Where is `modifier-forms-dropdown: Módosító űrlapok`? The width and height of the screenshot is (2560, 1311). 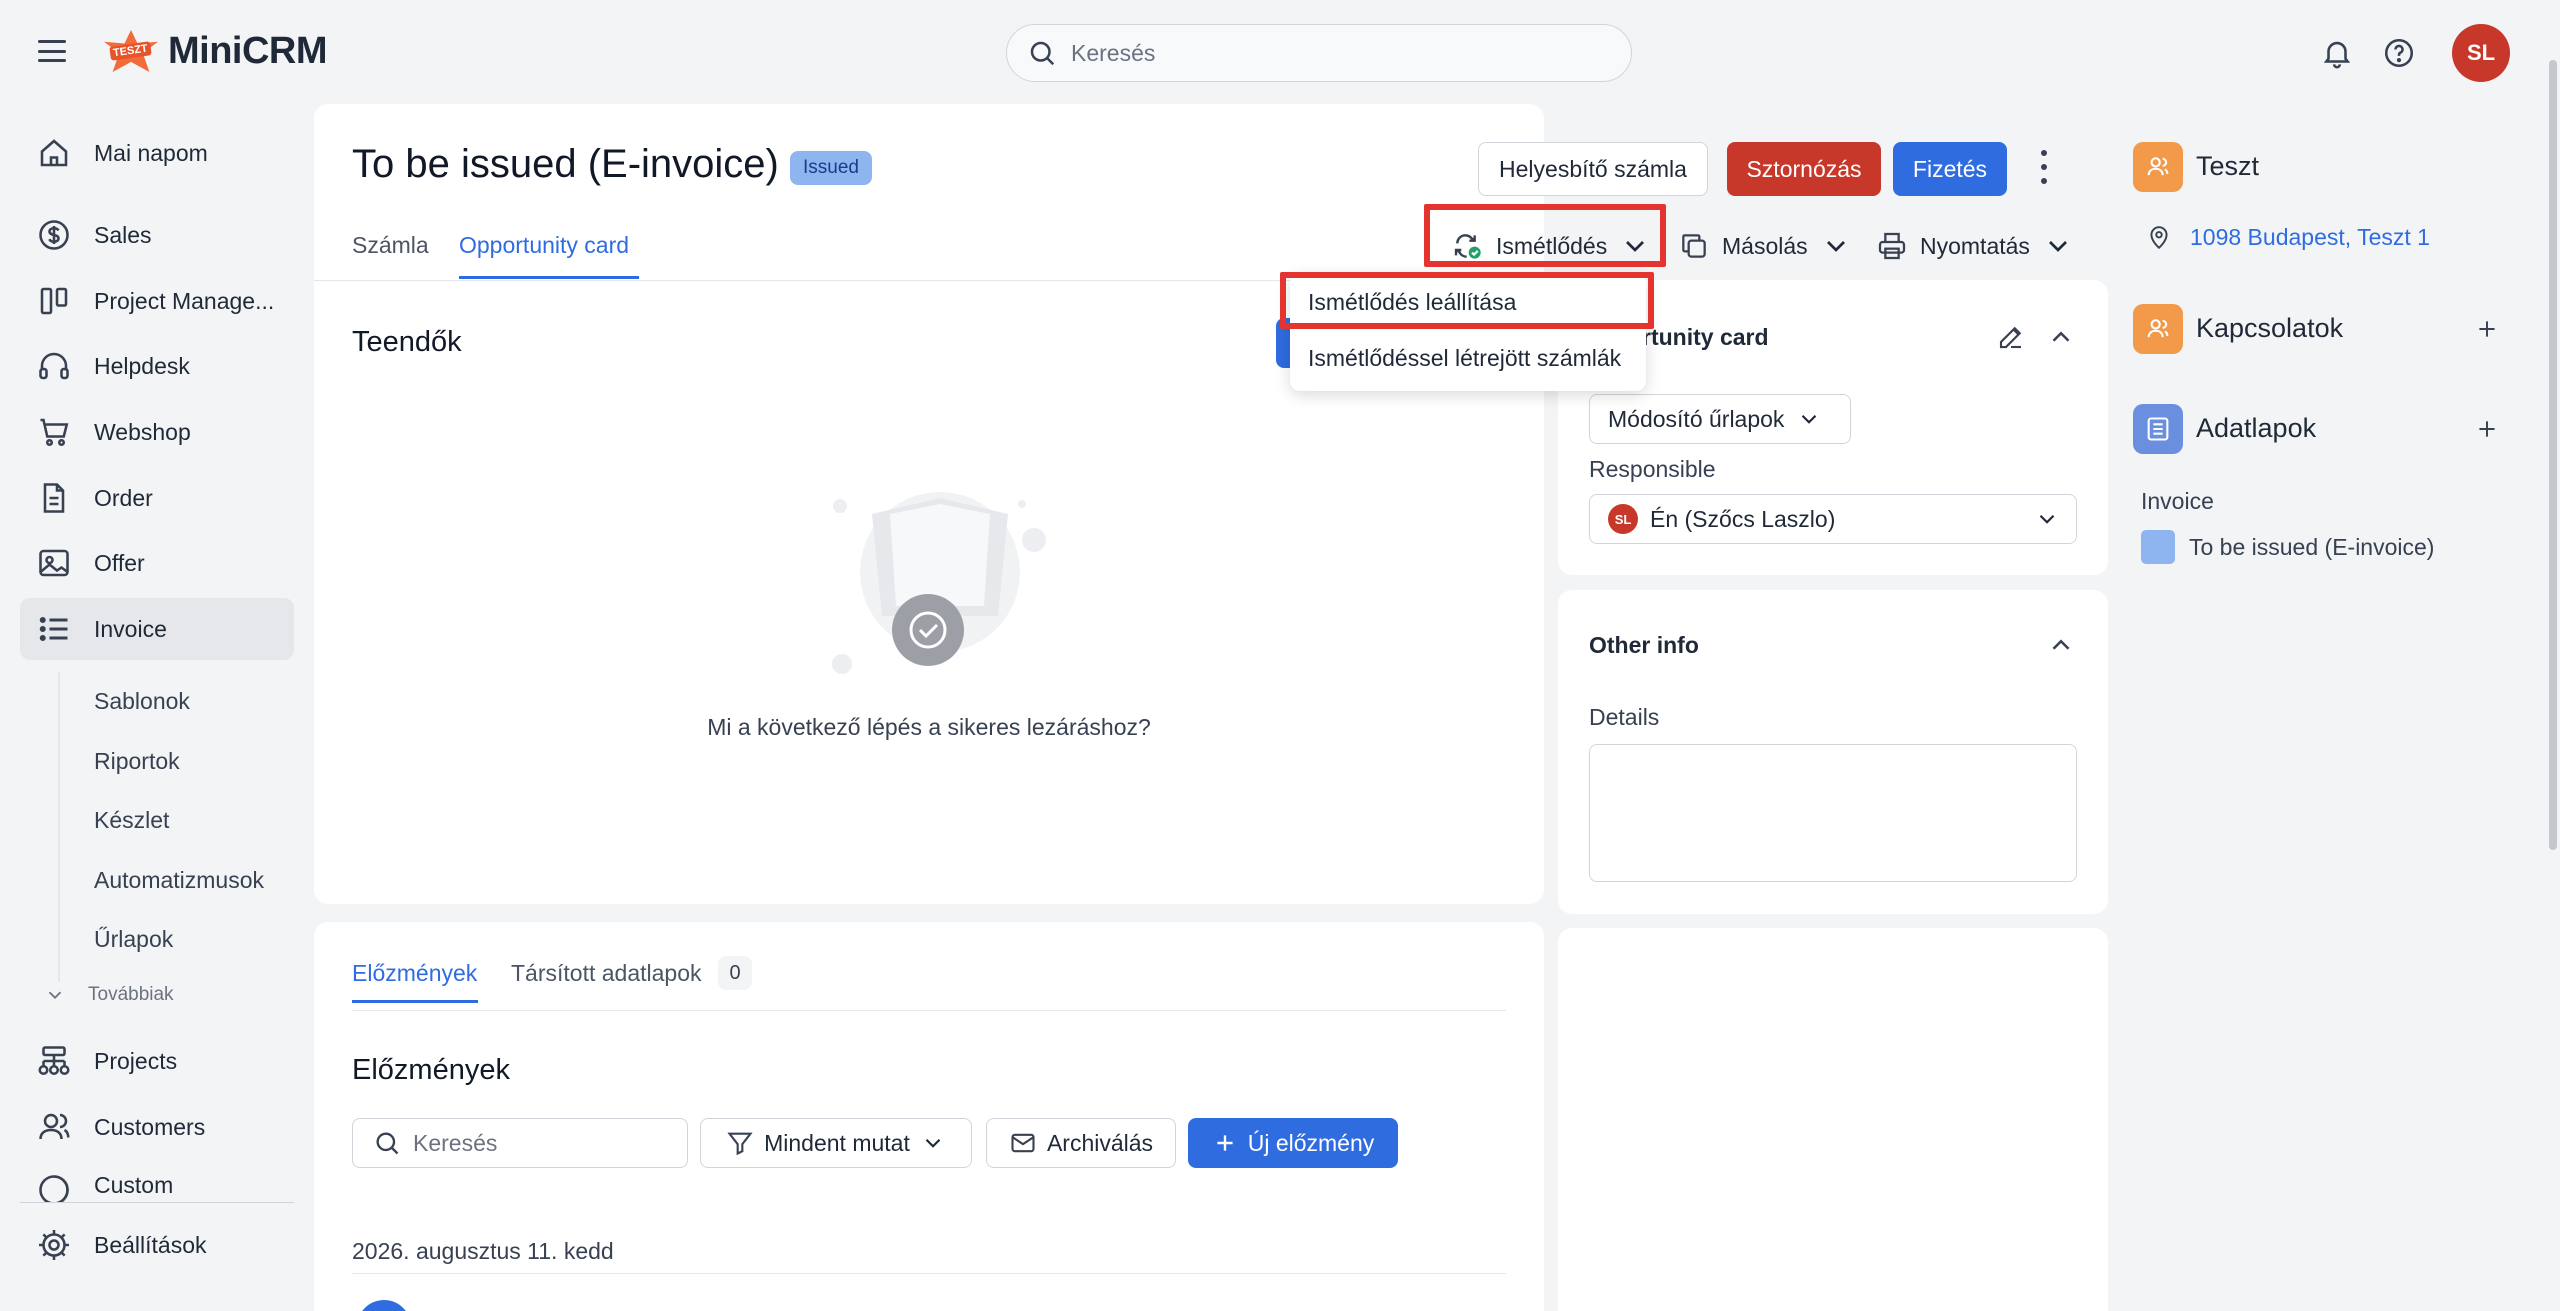 modifier-forms-dropdown: Módosító űrlapok is located at coordinates (1720, 419).